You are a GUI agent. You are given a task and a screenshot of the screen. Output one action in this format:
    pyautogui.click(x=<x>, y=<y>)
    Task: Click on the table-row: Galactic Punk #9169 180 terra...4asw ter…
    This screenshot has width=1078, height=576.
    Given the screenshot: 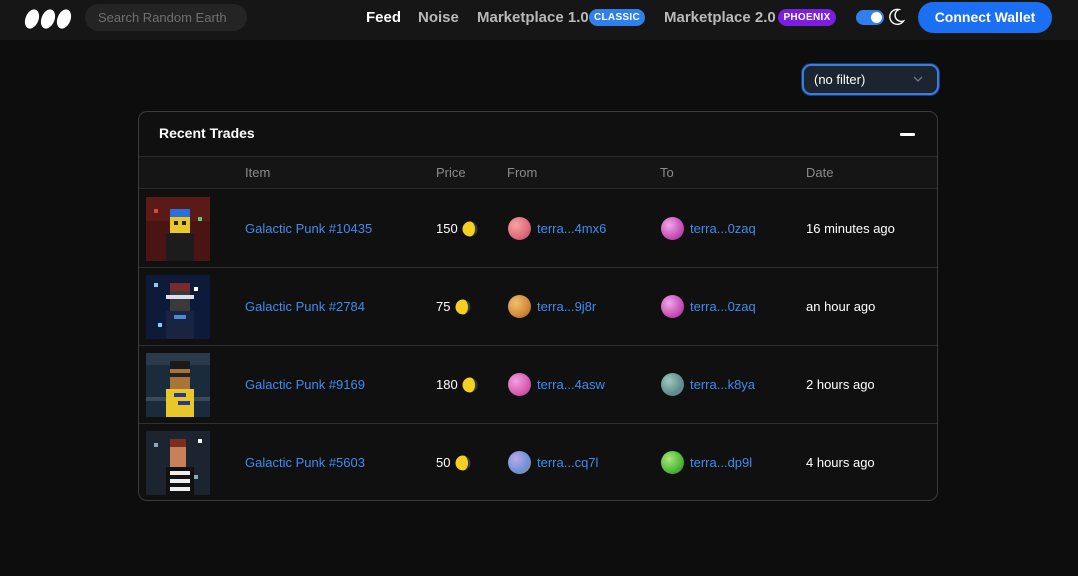 What is the action you would take?
    pyautogui.click(x=538, y=385)
    